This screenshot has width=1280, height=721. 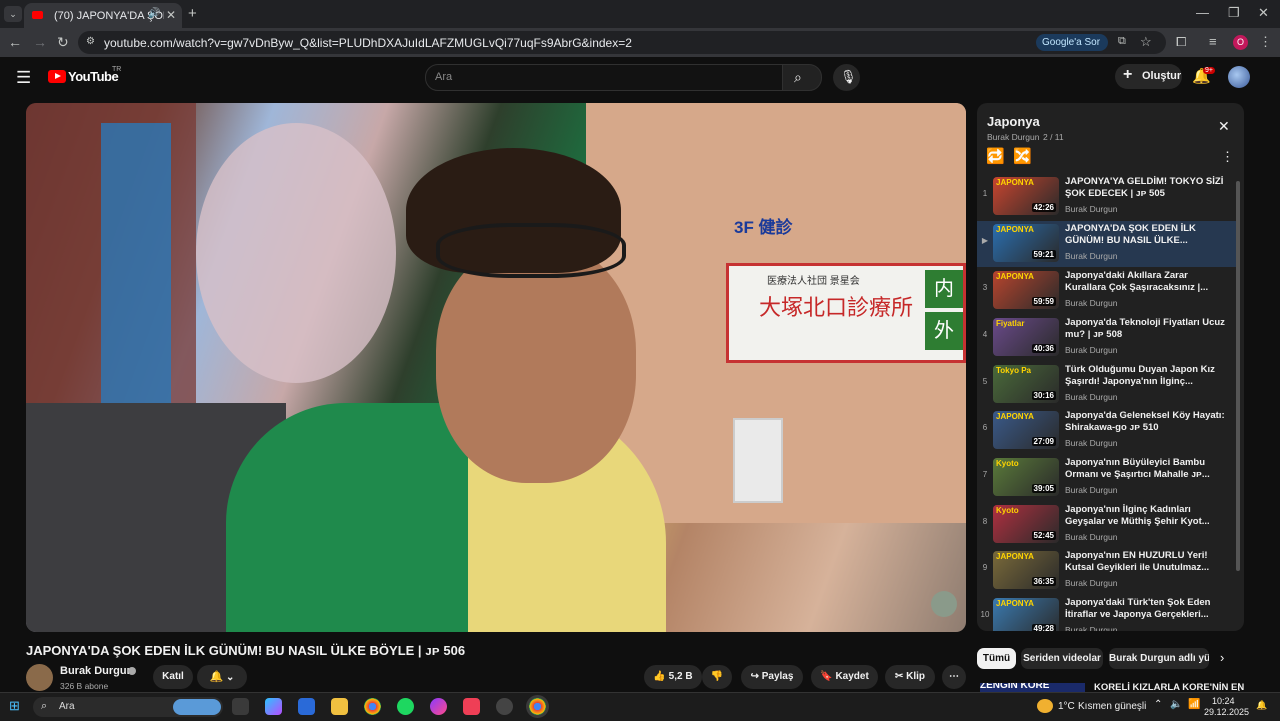 I want to click on youtube-logo-icon, so click(x=57, y=76).